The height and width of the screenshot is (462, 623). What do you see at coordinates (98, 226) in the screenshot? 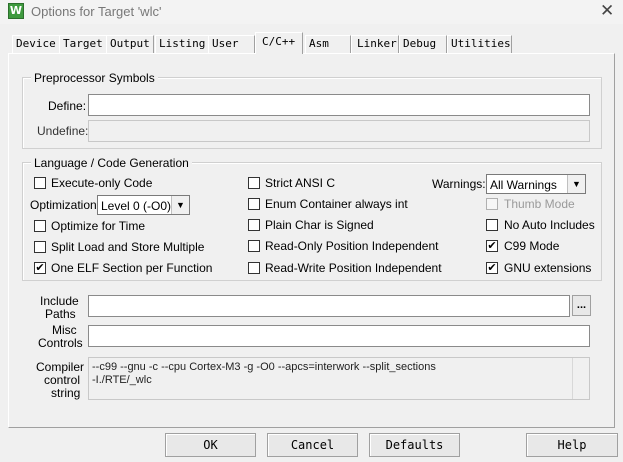
I see `optimize-time-label: Optimize for Time` at bounding box center [98, 226].